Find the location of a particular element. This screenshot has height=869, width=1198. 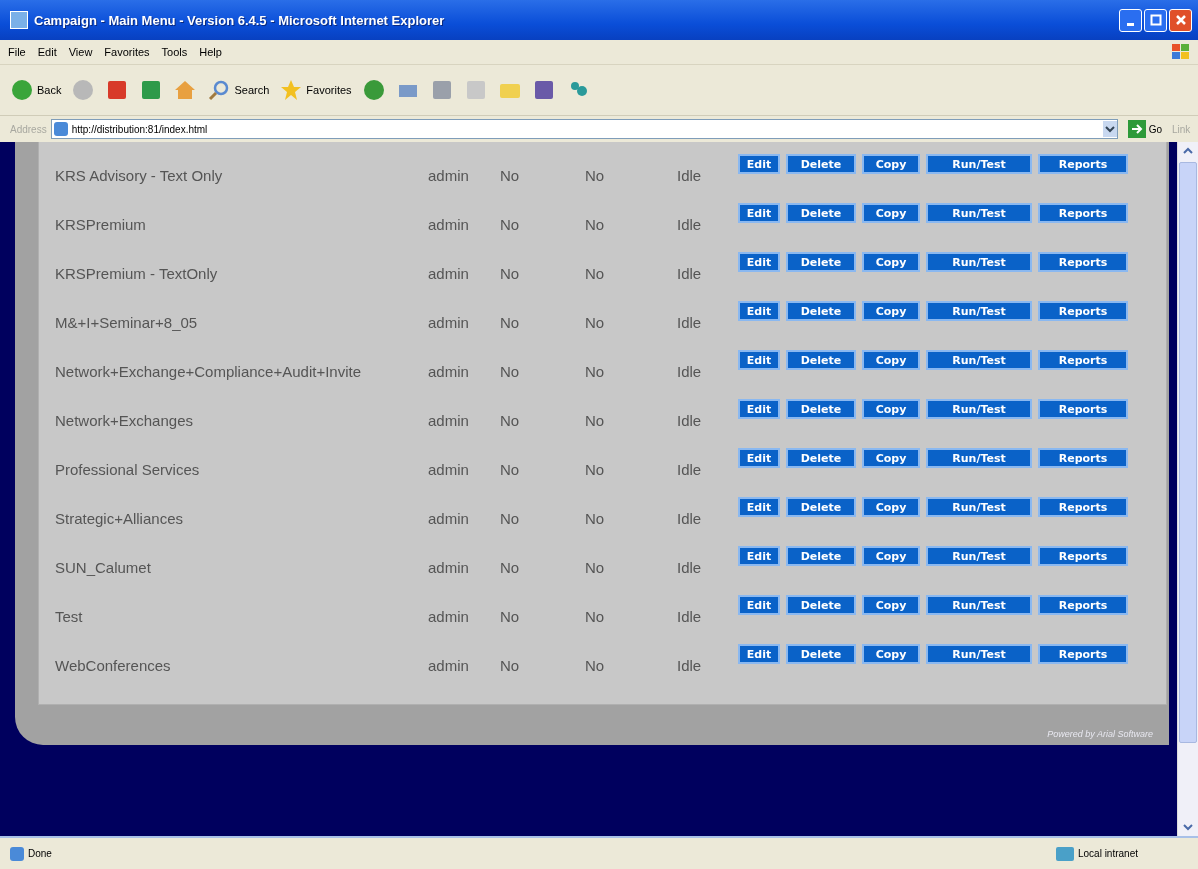

menu-item: Help is located at coordinates (210, 52).